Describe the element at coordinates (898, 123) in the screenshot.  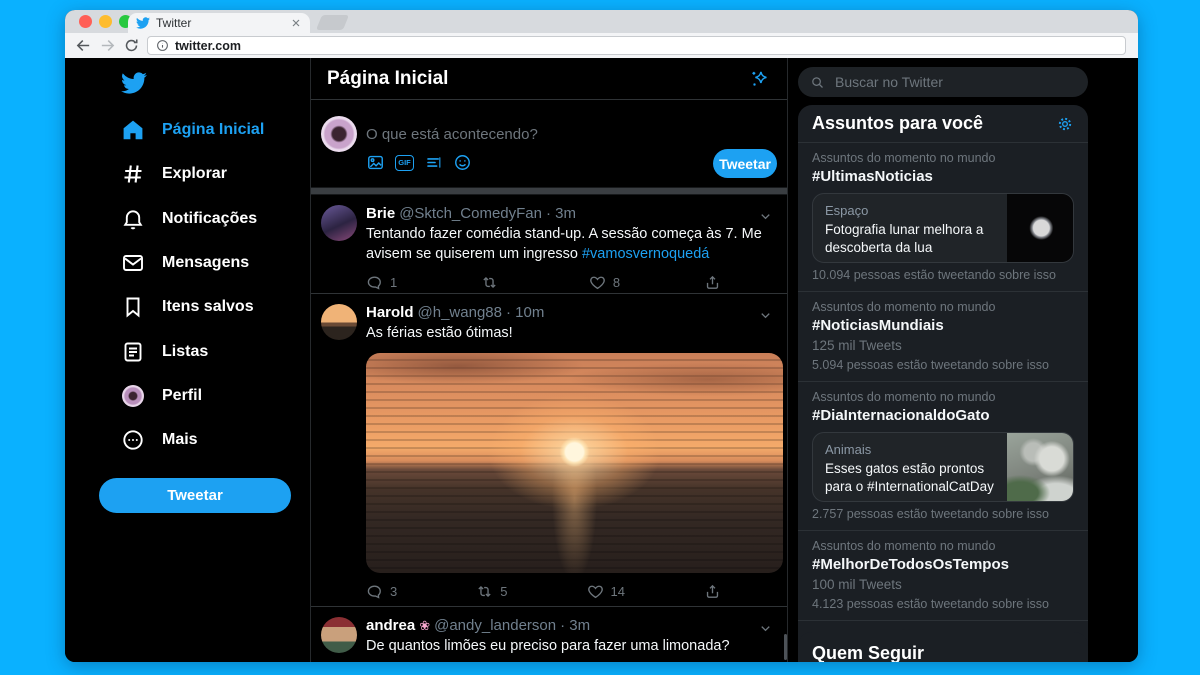
I see `trends-title: Assuntos para você` at that location.